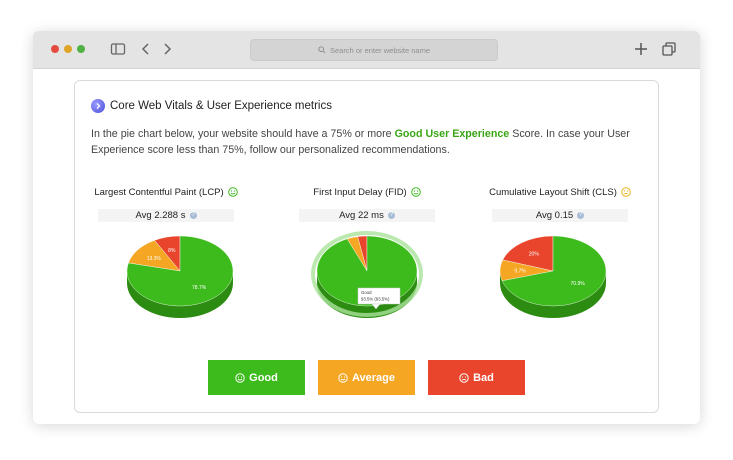 Image resolution: width=733 pixels, height=460 pixels. What do you see at coordinates (464, 377) in the screenshot?
I see `sad-face-icon` at bounding box center [464, 377].